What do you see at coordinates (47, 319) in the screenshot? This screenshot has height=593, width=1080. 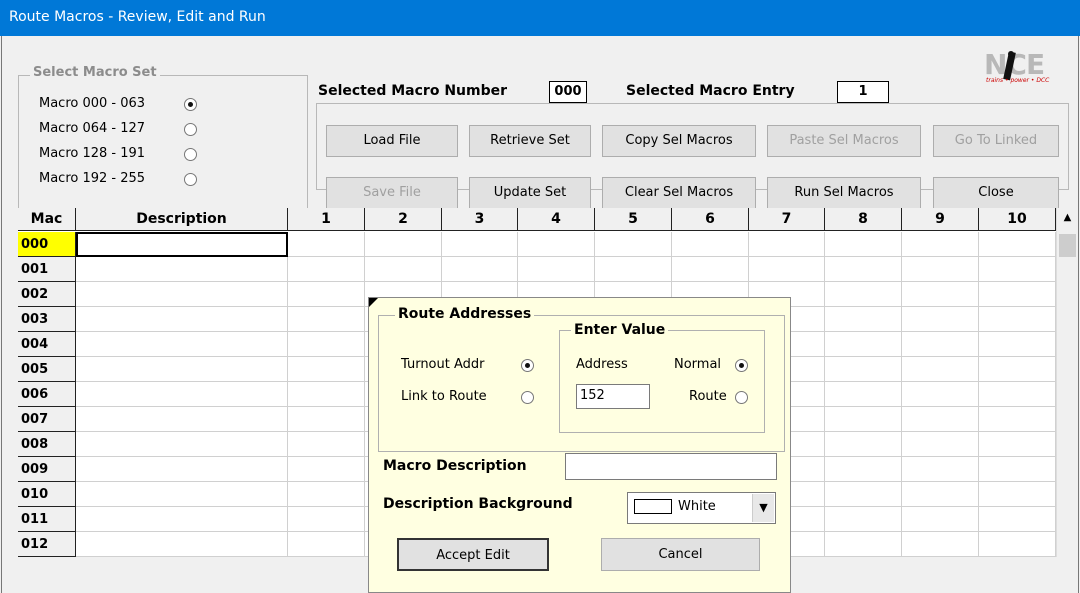 I see `row-header: 003` at bounding box center [47, 319].